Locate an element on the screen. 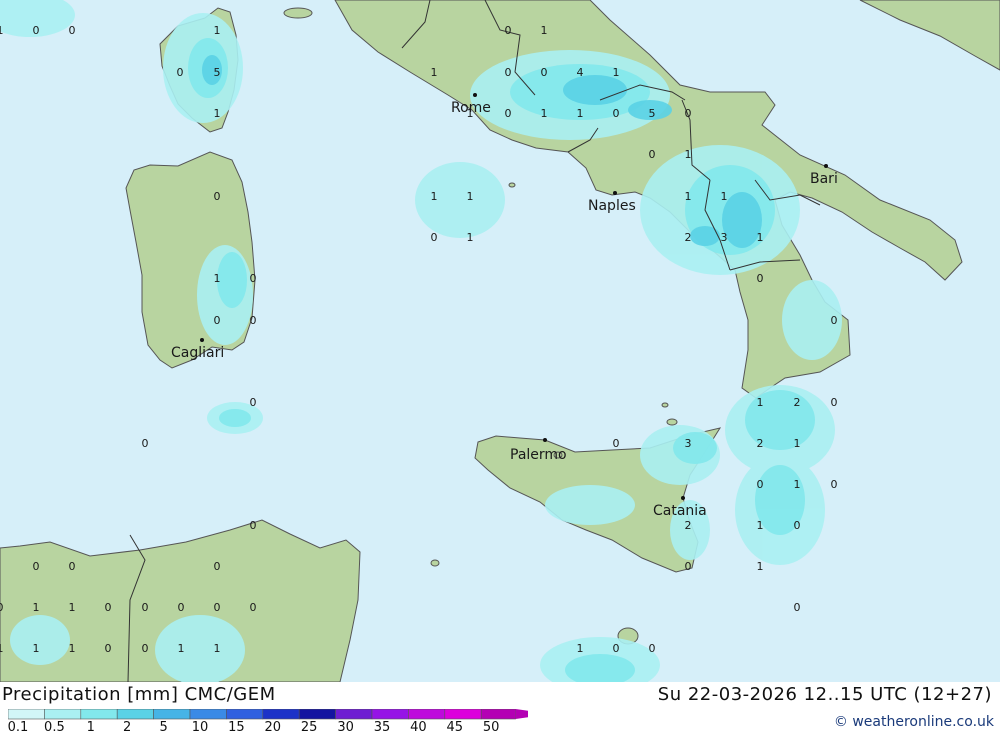  credit-text: © weatheronline.co.uk is located at coordinates (913, 722).